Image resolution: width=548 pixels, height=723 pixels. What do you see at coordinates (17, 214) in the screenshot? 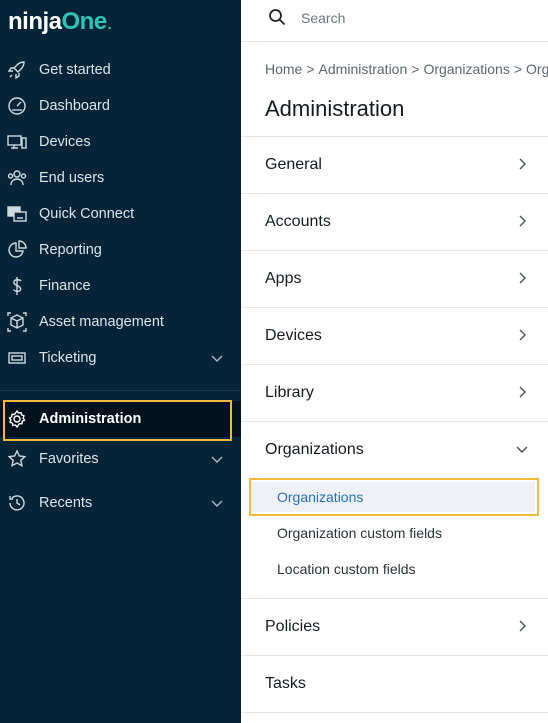
I see `quick-connect-icon` at bounding box center [17, 214].